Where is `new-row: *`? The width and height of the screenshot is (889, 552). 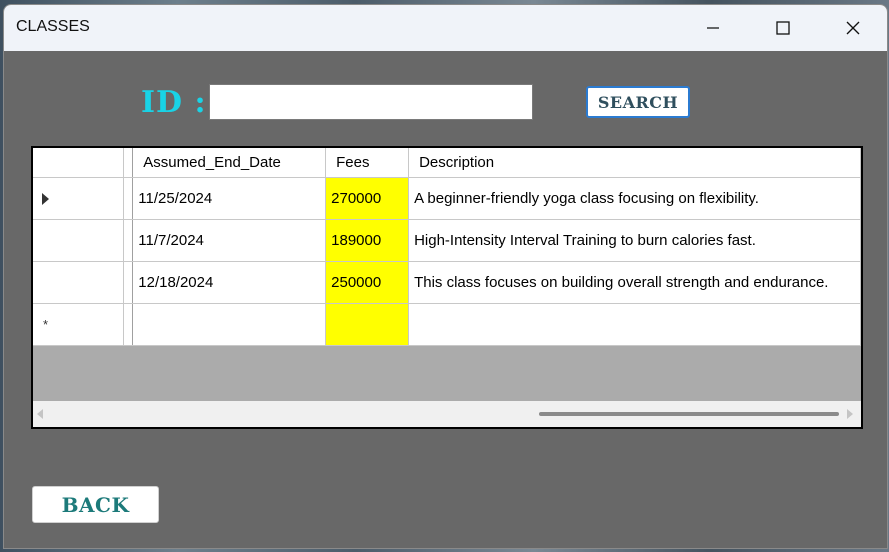 new-row: * is located at coordinates (447, 324).